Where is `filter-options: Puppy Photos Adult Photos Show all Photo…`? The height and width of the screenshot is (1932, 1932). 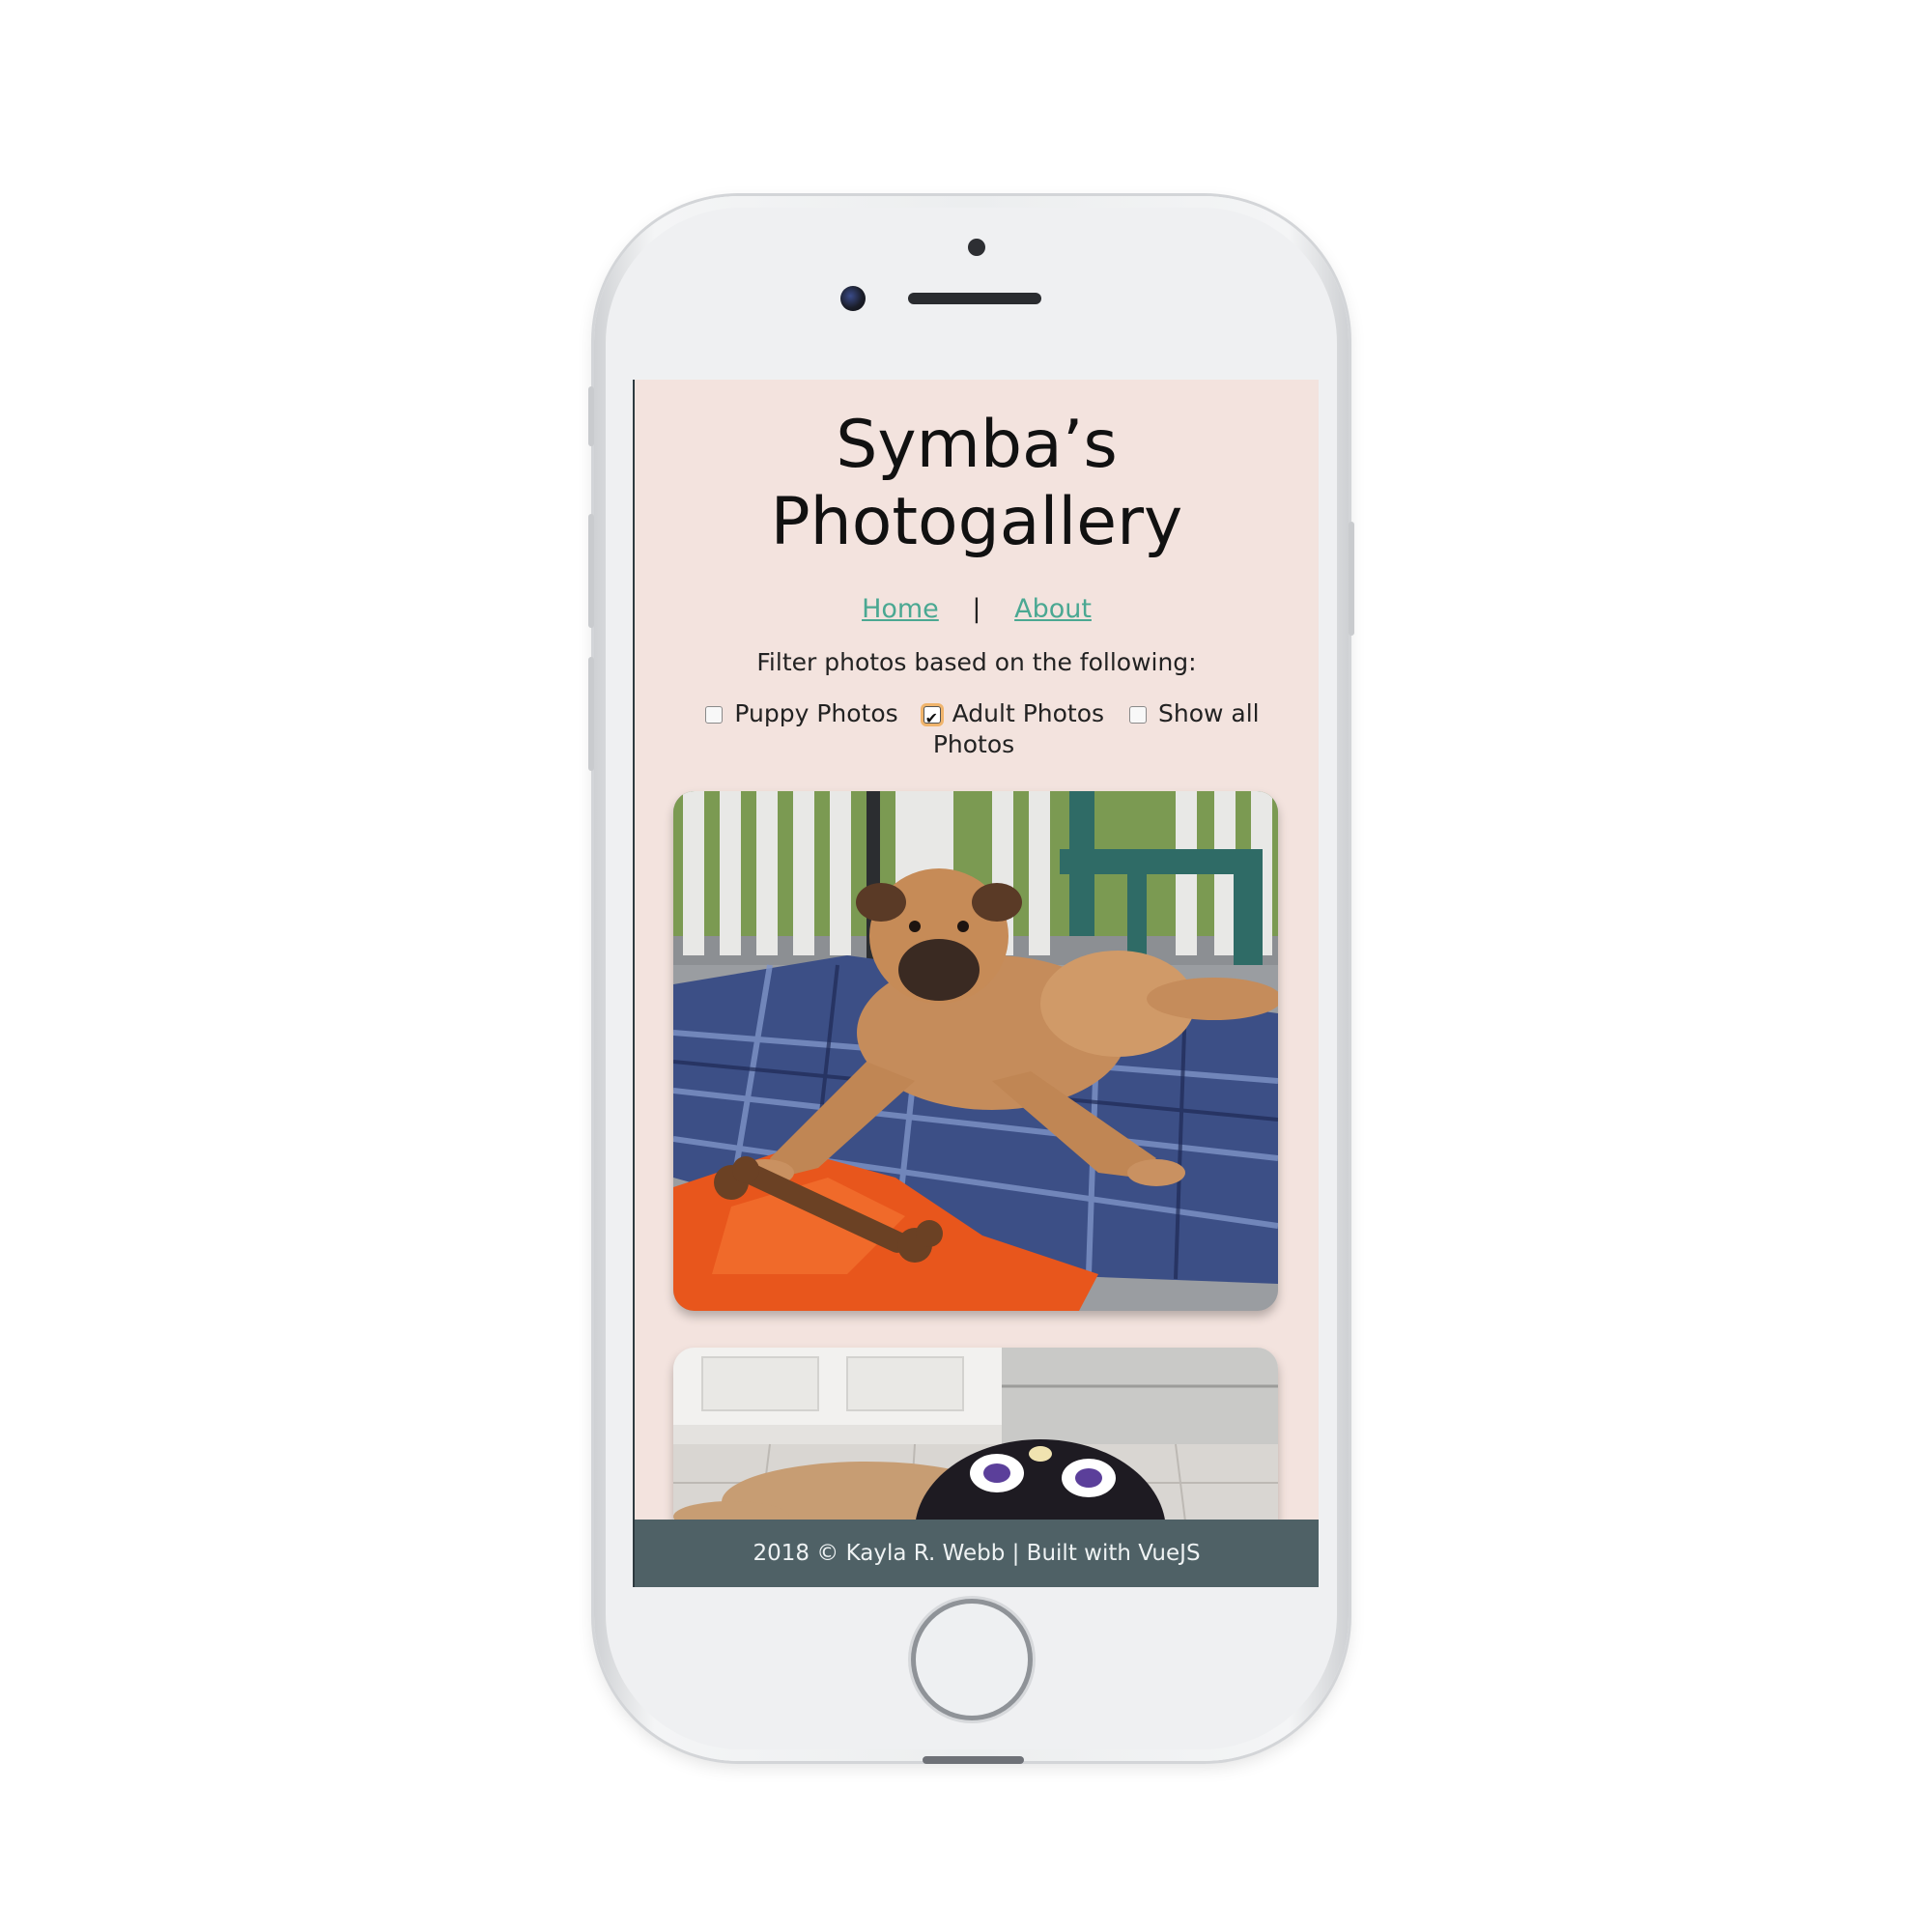 filter-options: Puppy Photos Adult Photos Show all Photo… is located at coordinates (982, 729).